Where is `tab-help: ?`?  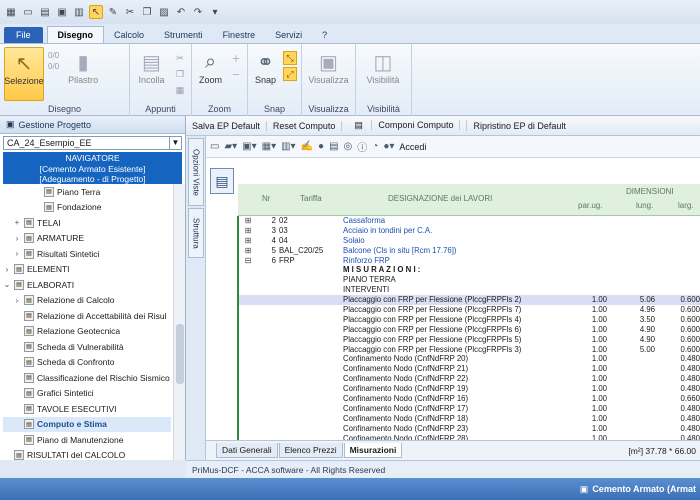 tab-help: ? is located at coordinates (324, 35).